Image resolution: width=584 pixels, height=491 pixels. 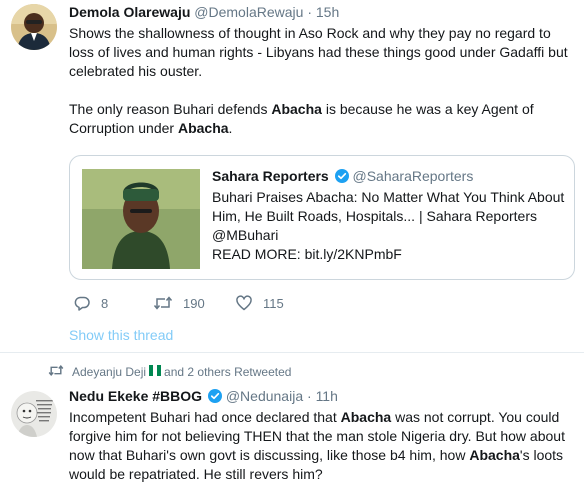 What do you see at coordinates (321, 128) in the screenshot?
I see `text-line: Corruption under Abacha.` at bounding box center [321, 128].